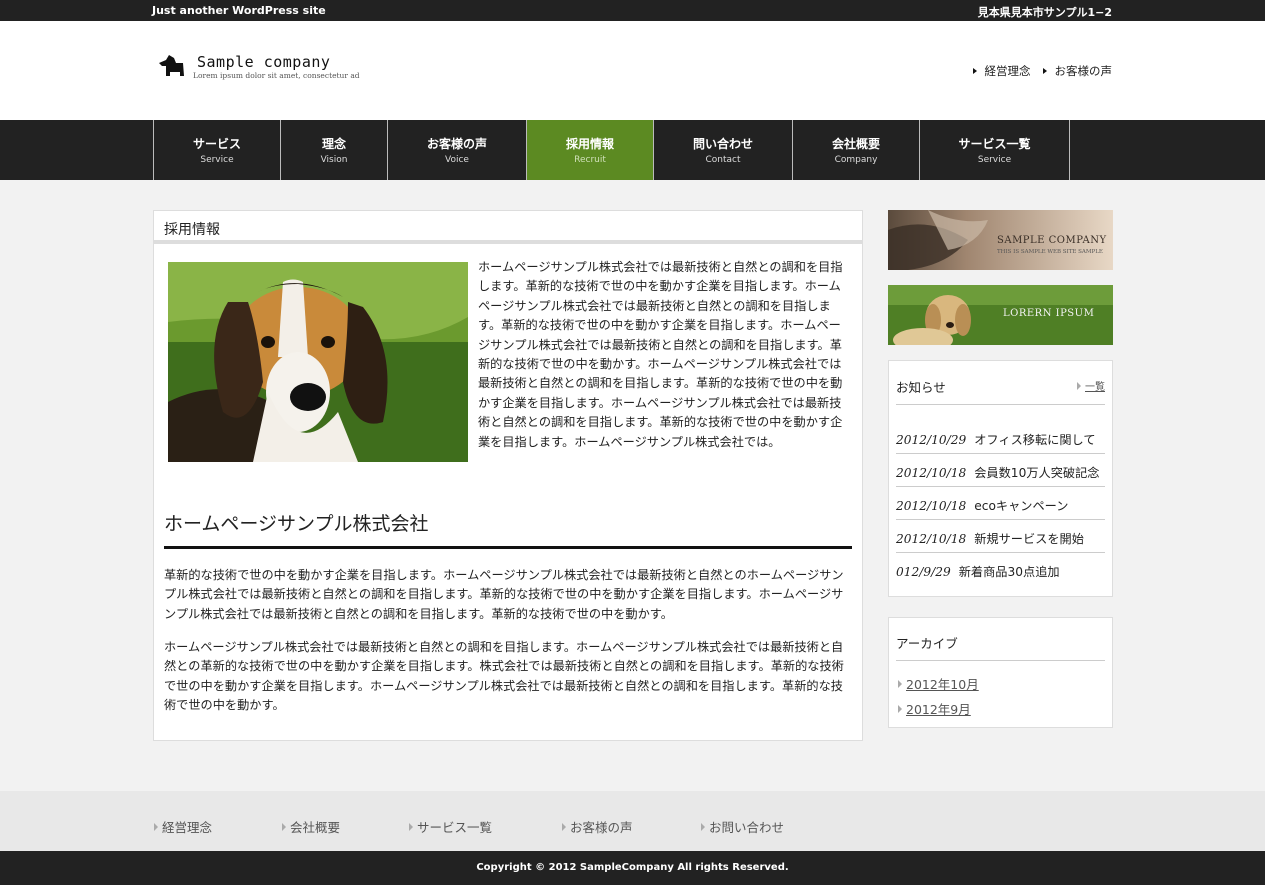 The width and height of the screenshot is (1265, 885). What do you see at coordinates (457, 160) in the screenshot?
I see `nav-item-sublabel: Voice` at bounding box center [457, 160].